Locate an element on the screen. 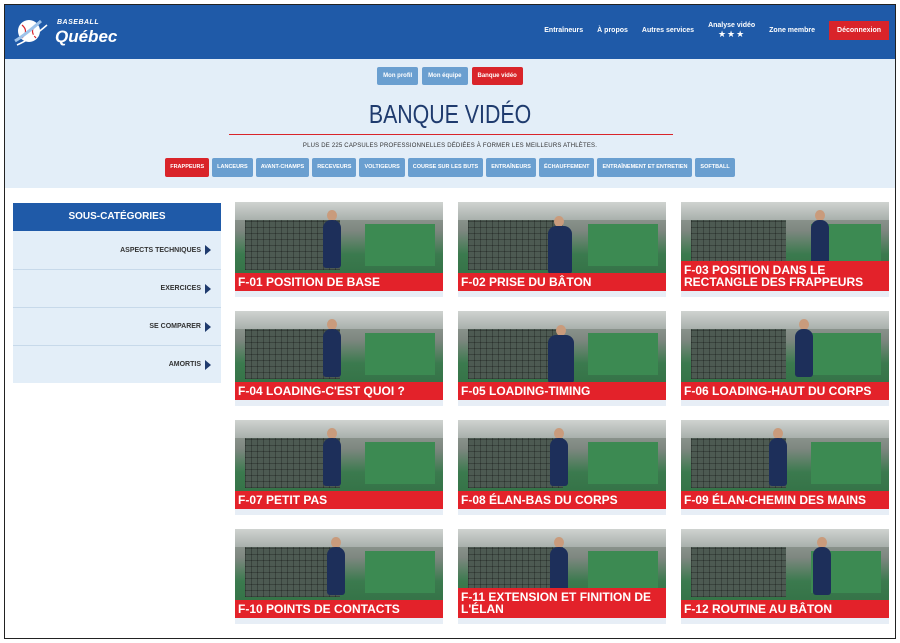 The width and height of the screenshot is (900, 643). baseball-quebec-logo: BASEBALL Québec is located at coordinates (65, 31).